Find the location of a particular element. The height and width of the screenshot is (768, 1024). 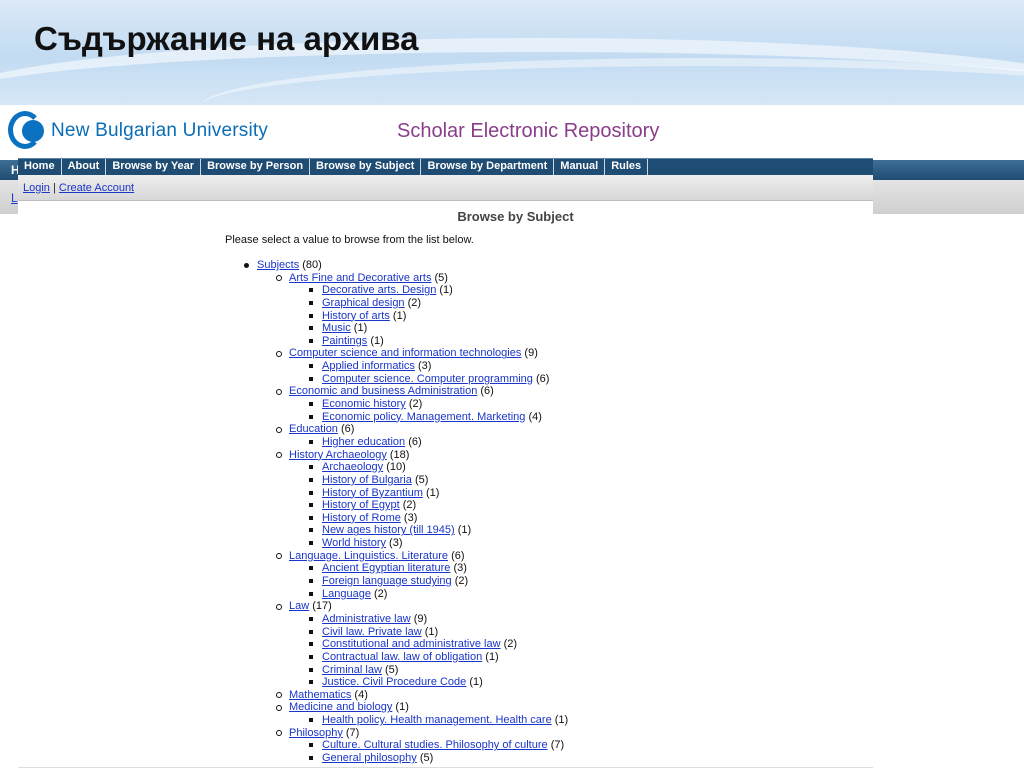

subject-link: Education is located at coordinates (313, 429).